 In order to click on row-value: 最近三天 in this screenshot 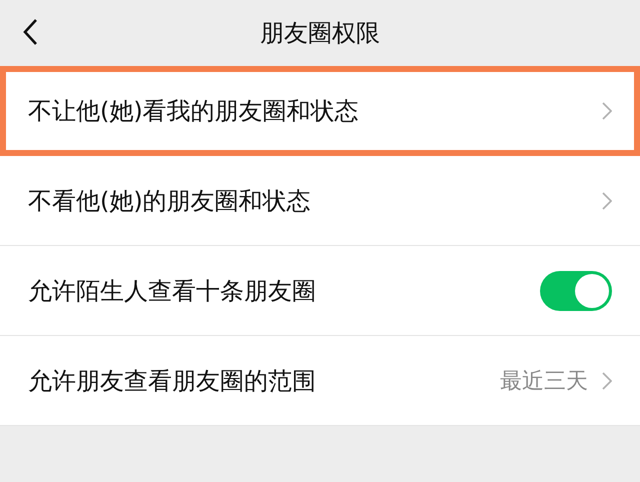, I will do `click(544, 382)`.